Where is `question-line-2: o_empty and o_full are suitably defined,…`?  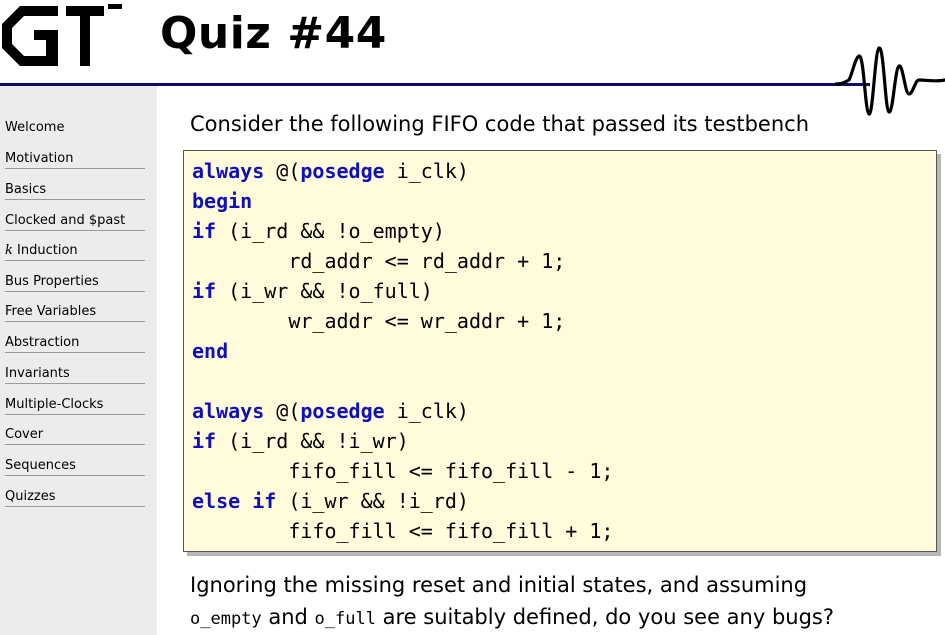
question-line-2: o_empty and o_full are suitably defined,… is located at coordinates (512, 618).